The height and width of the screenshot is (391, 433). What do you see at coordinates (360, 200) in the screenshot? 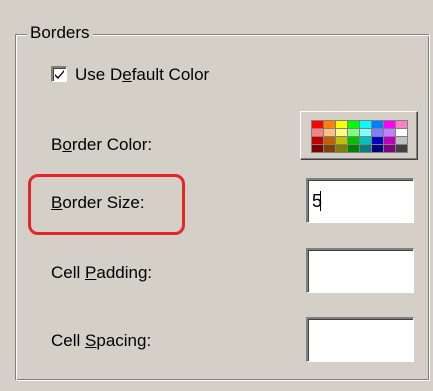
I see `border-size-input` at bounding box center [360, 200].